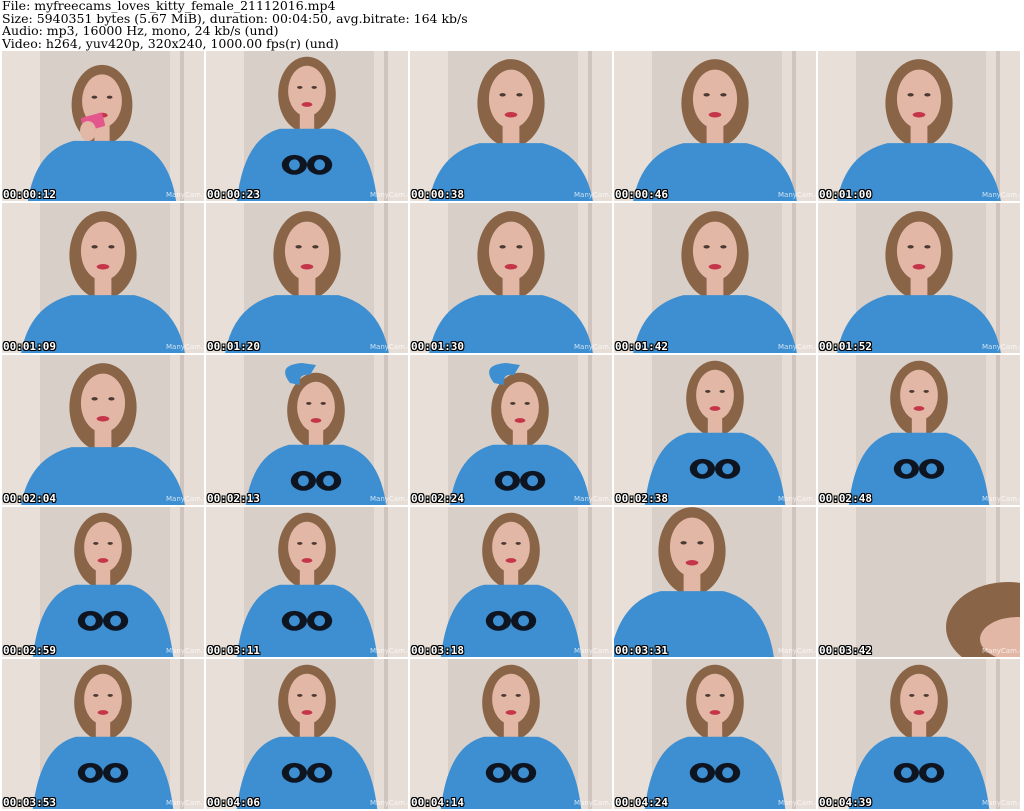 The width and height of the screenshot is (1024, 811). Describe the element at coordinates (919, 582) in the screenshot. I see `video-frame-thumbnail: ManyCam.com 00:03:42` at that location.